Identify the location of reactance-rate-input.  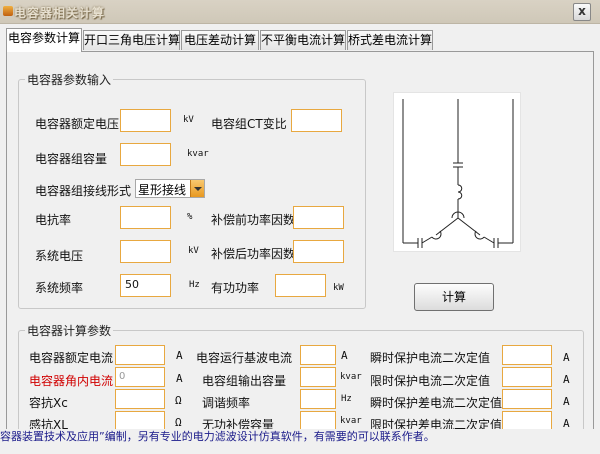
(145, 217).